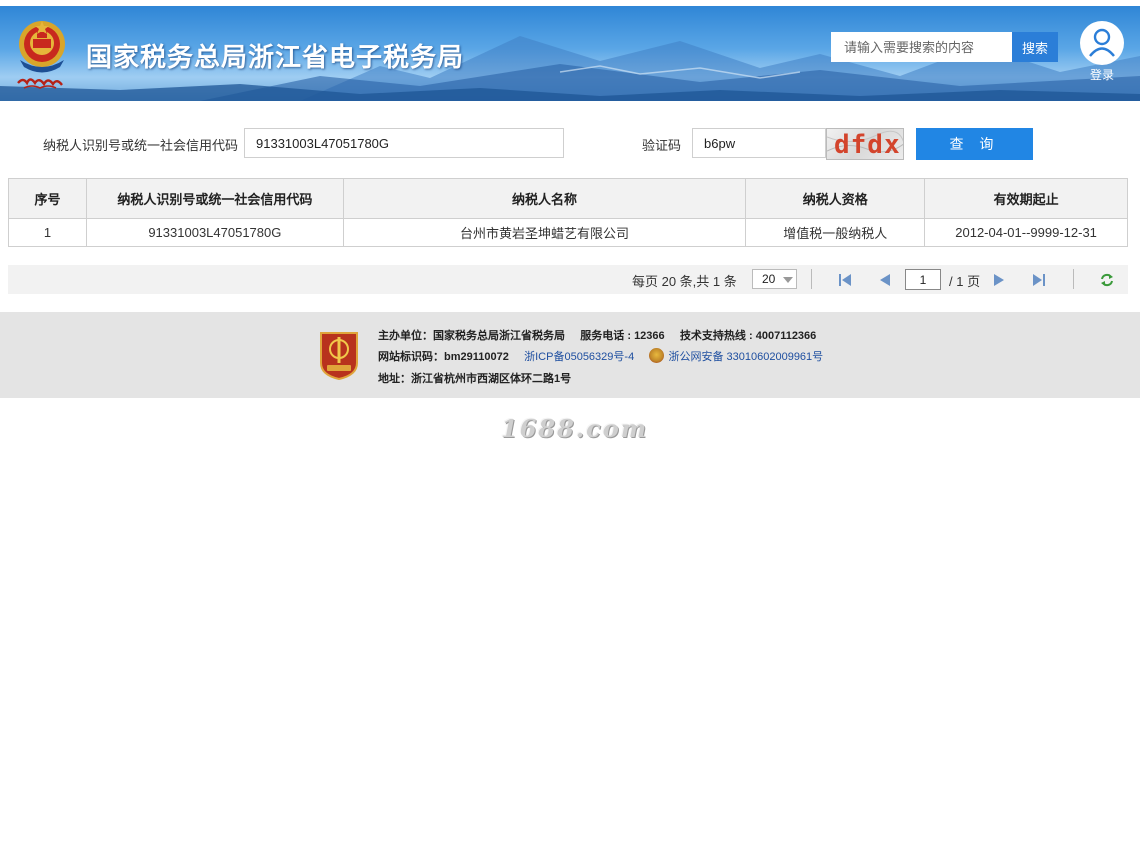 This screenshot has height=855, width=1140. Describe the element at coordinates (214, 232) in the screenshot. I see `cell-tin: 91331003L47051780G` at that location.